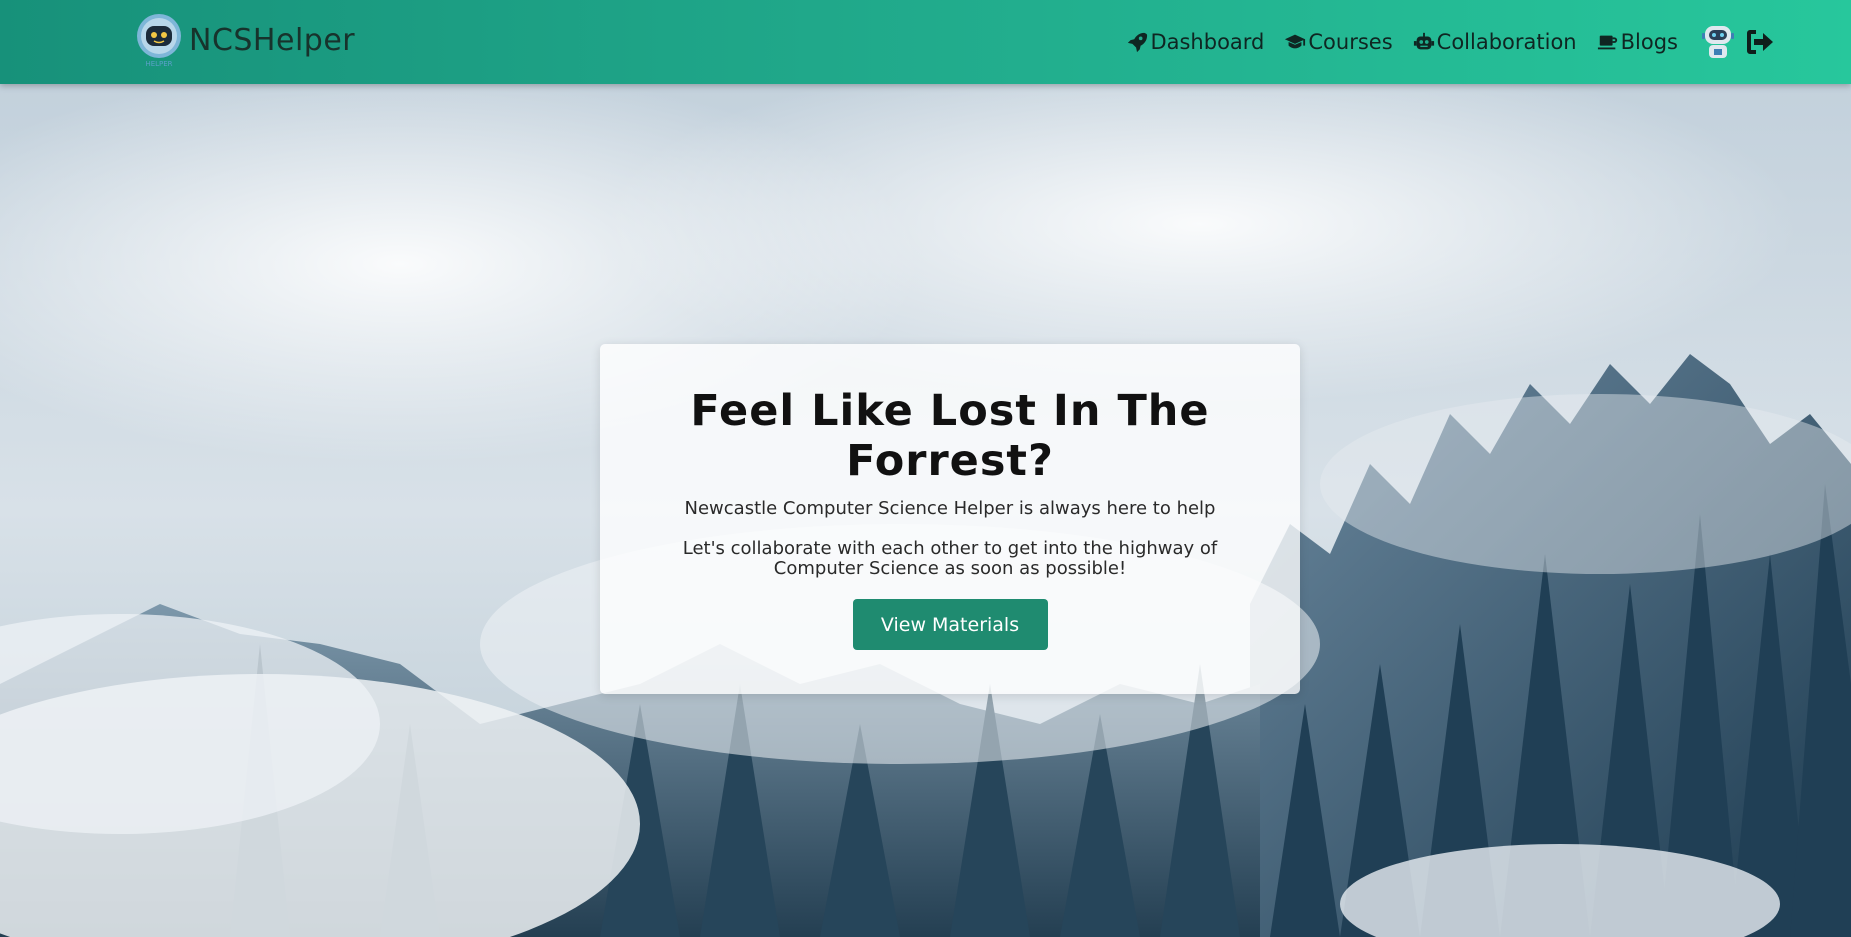 This screenshot has width=1851, height=937. I want to click on robot-avatar-icon, so click(1718, 42).